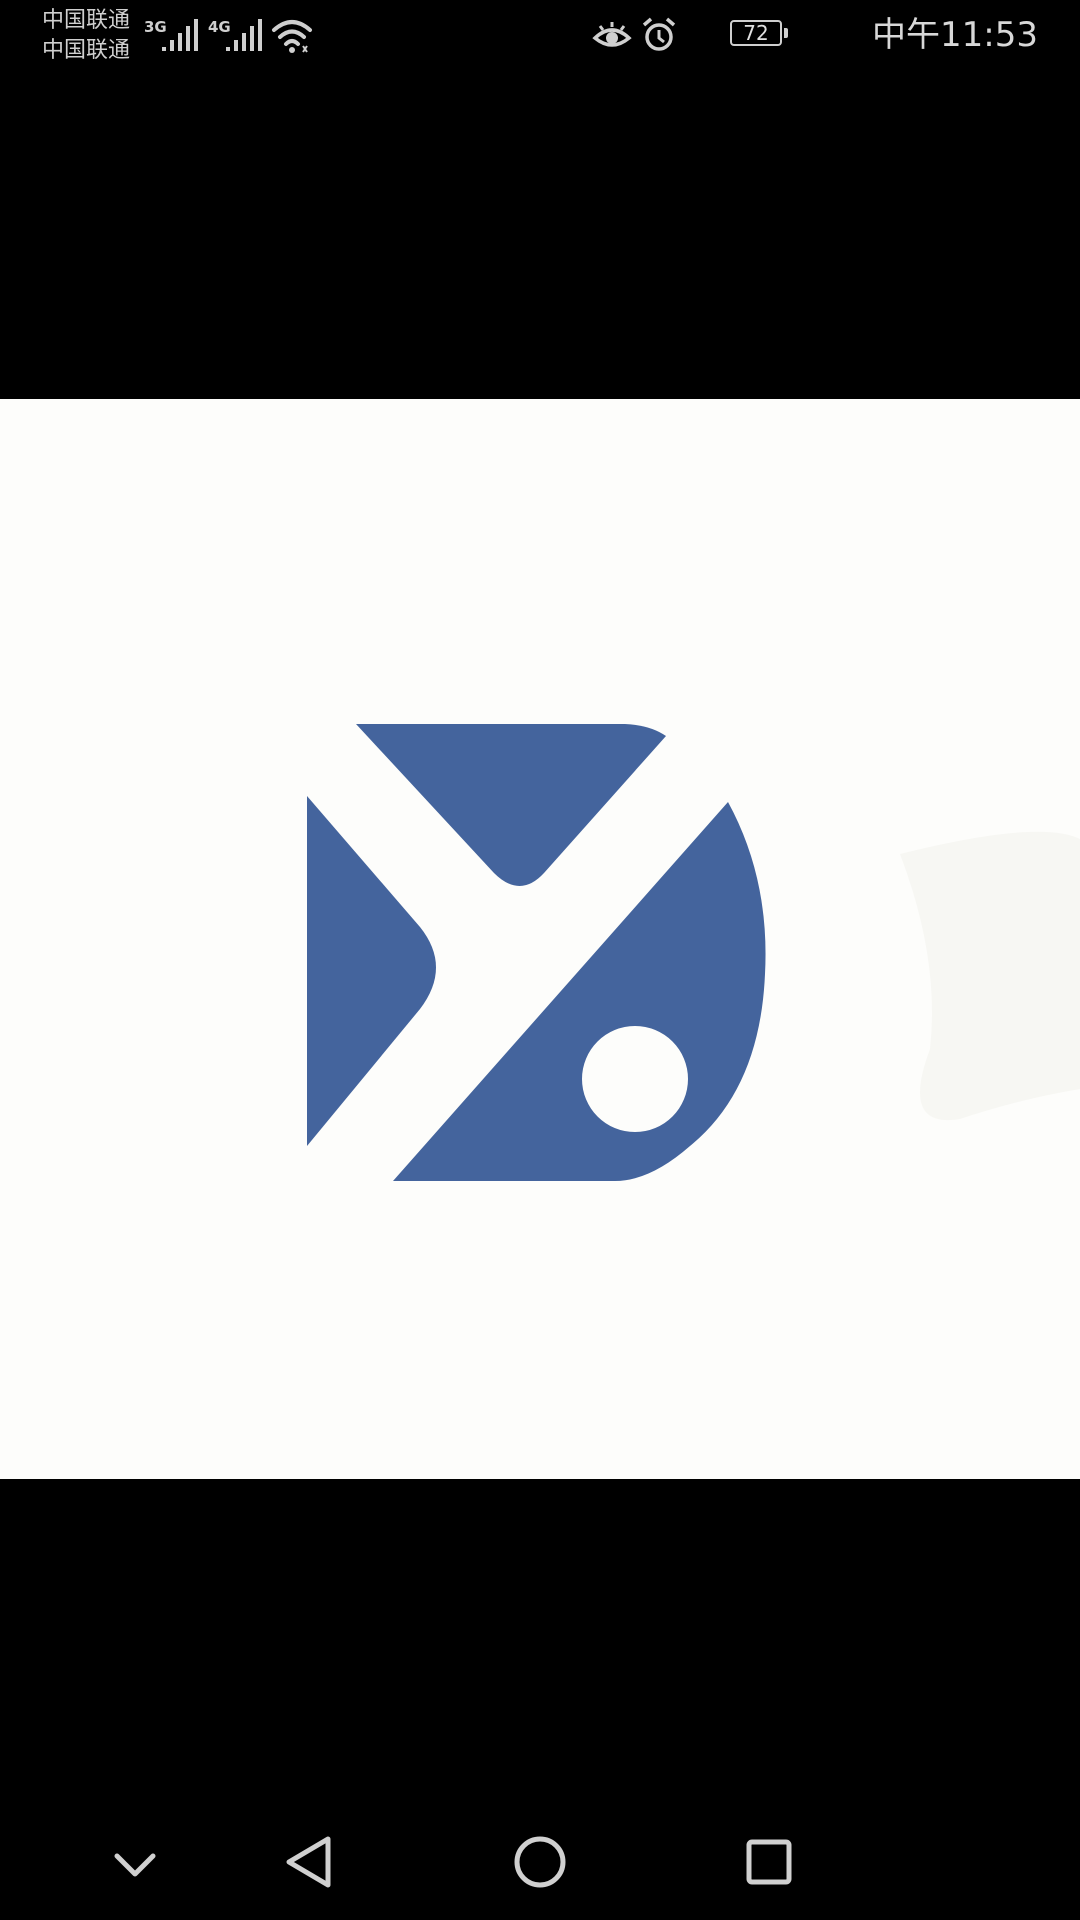  What do you see at coordinates (86, 20) in the screenshot?
I see `carrier-1: 中国联通` at bounding box center [86, 20].